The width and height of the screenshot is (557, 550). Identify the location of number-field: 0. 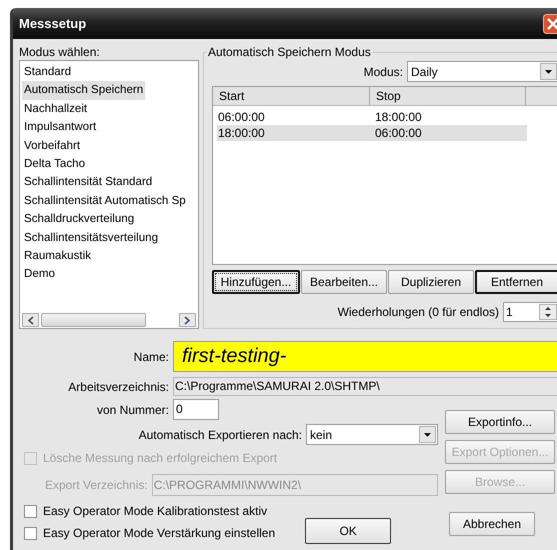
(196, 409).